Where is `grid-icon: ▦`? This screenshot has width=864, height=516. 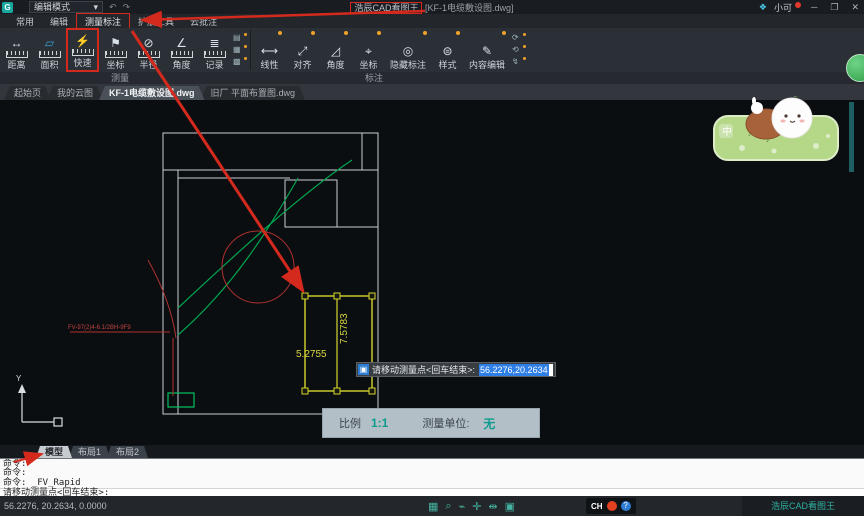
grid-icon: ▦ is located at coordinates (433, 506).